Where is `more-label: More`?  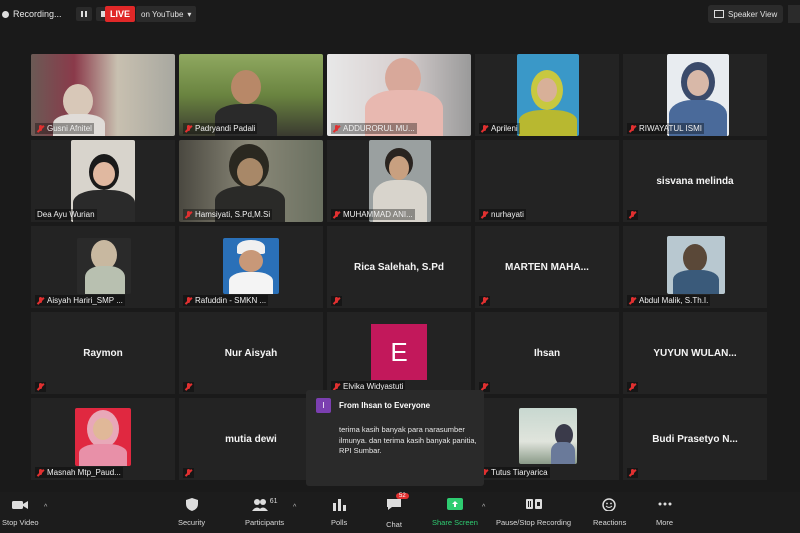
more-label: More is located at coordinates (665, 522).